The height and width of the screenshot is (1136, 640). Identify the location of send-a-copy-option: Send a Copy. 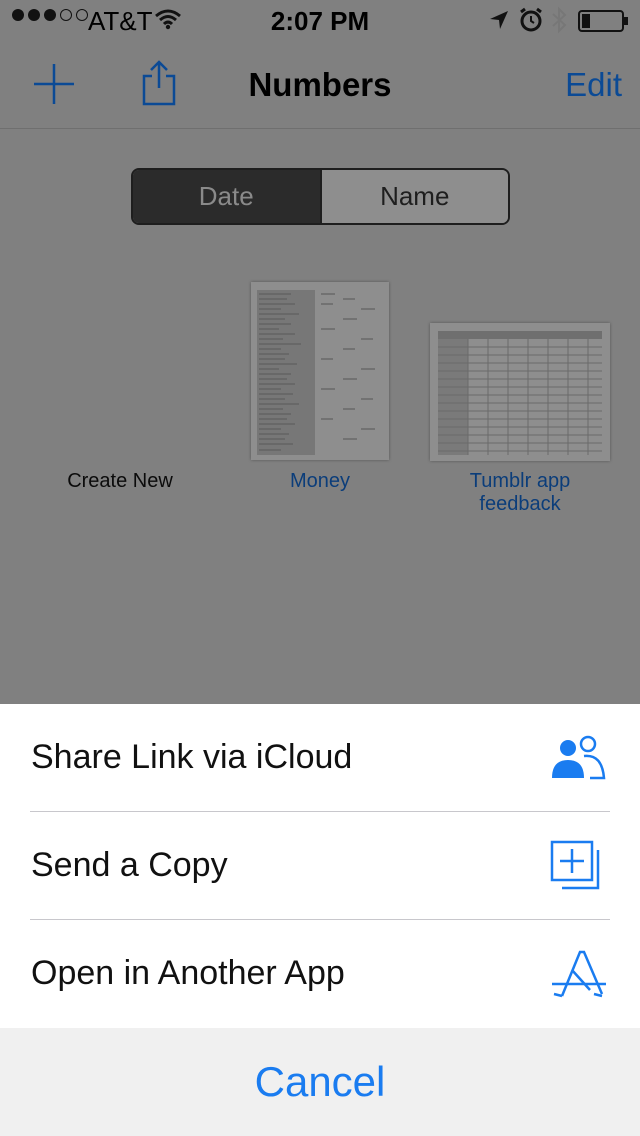
(320, 866).